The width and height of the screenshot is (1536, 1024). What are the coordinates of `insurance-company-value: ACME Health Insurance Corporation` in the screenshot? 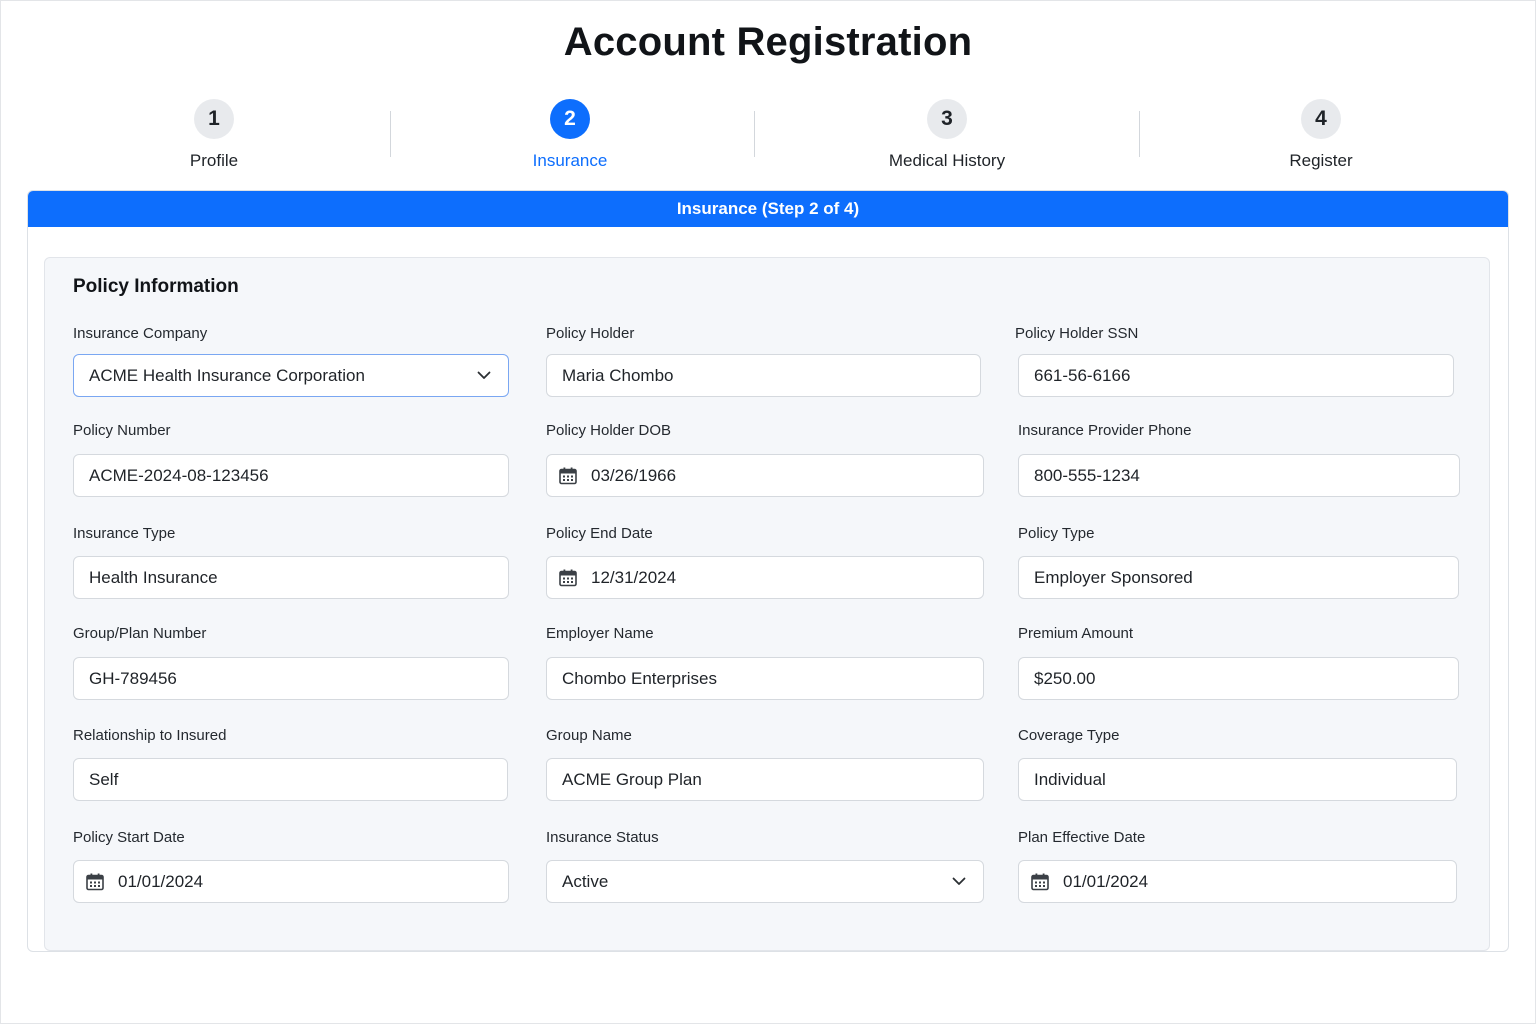 It's located at (227, 375).